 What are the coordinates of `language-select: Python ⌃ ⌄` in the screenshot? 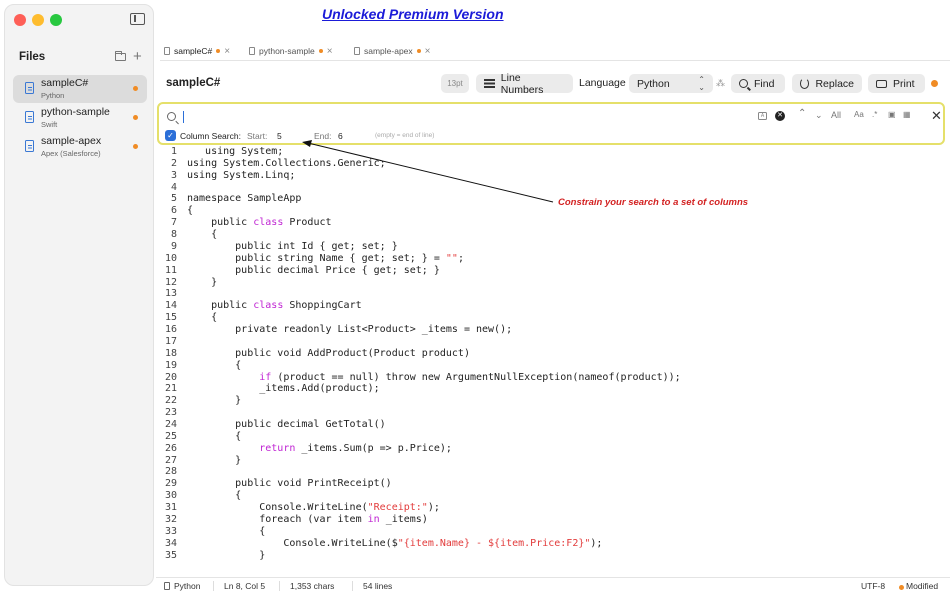 It's located at (671, 83).